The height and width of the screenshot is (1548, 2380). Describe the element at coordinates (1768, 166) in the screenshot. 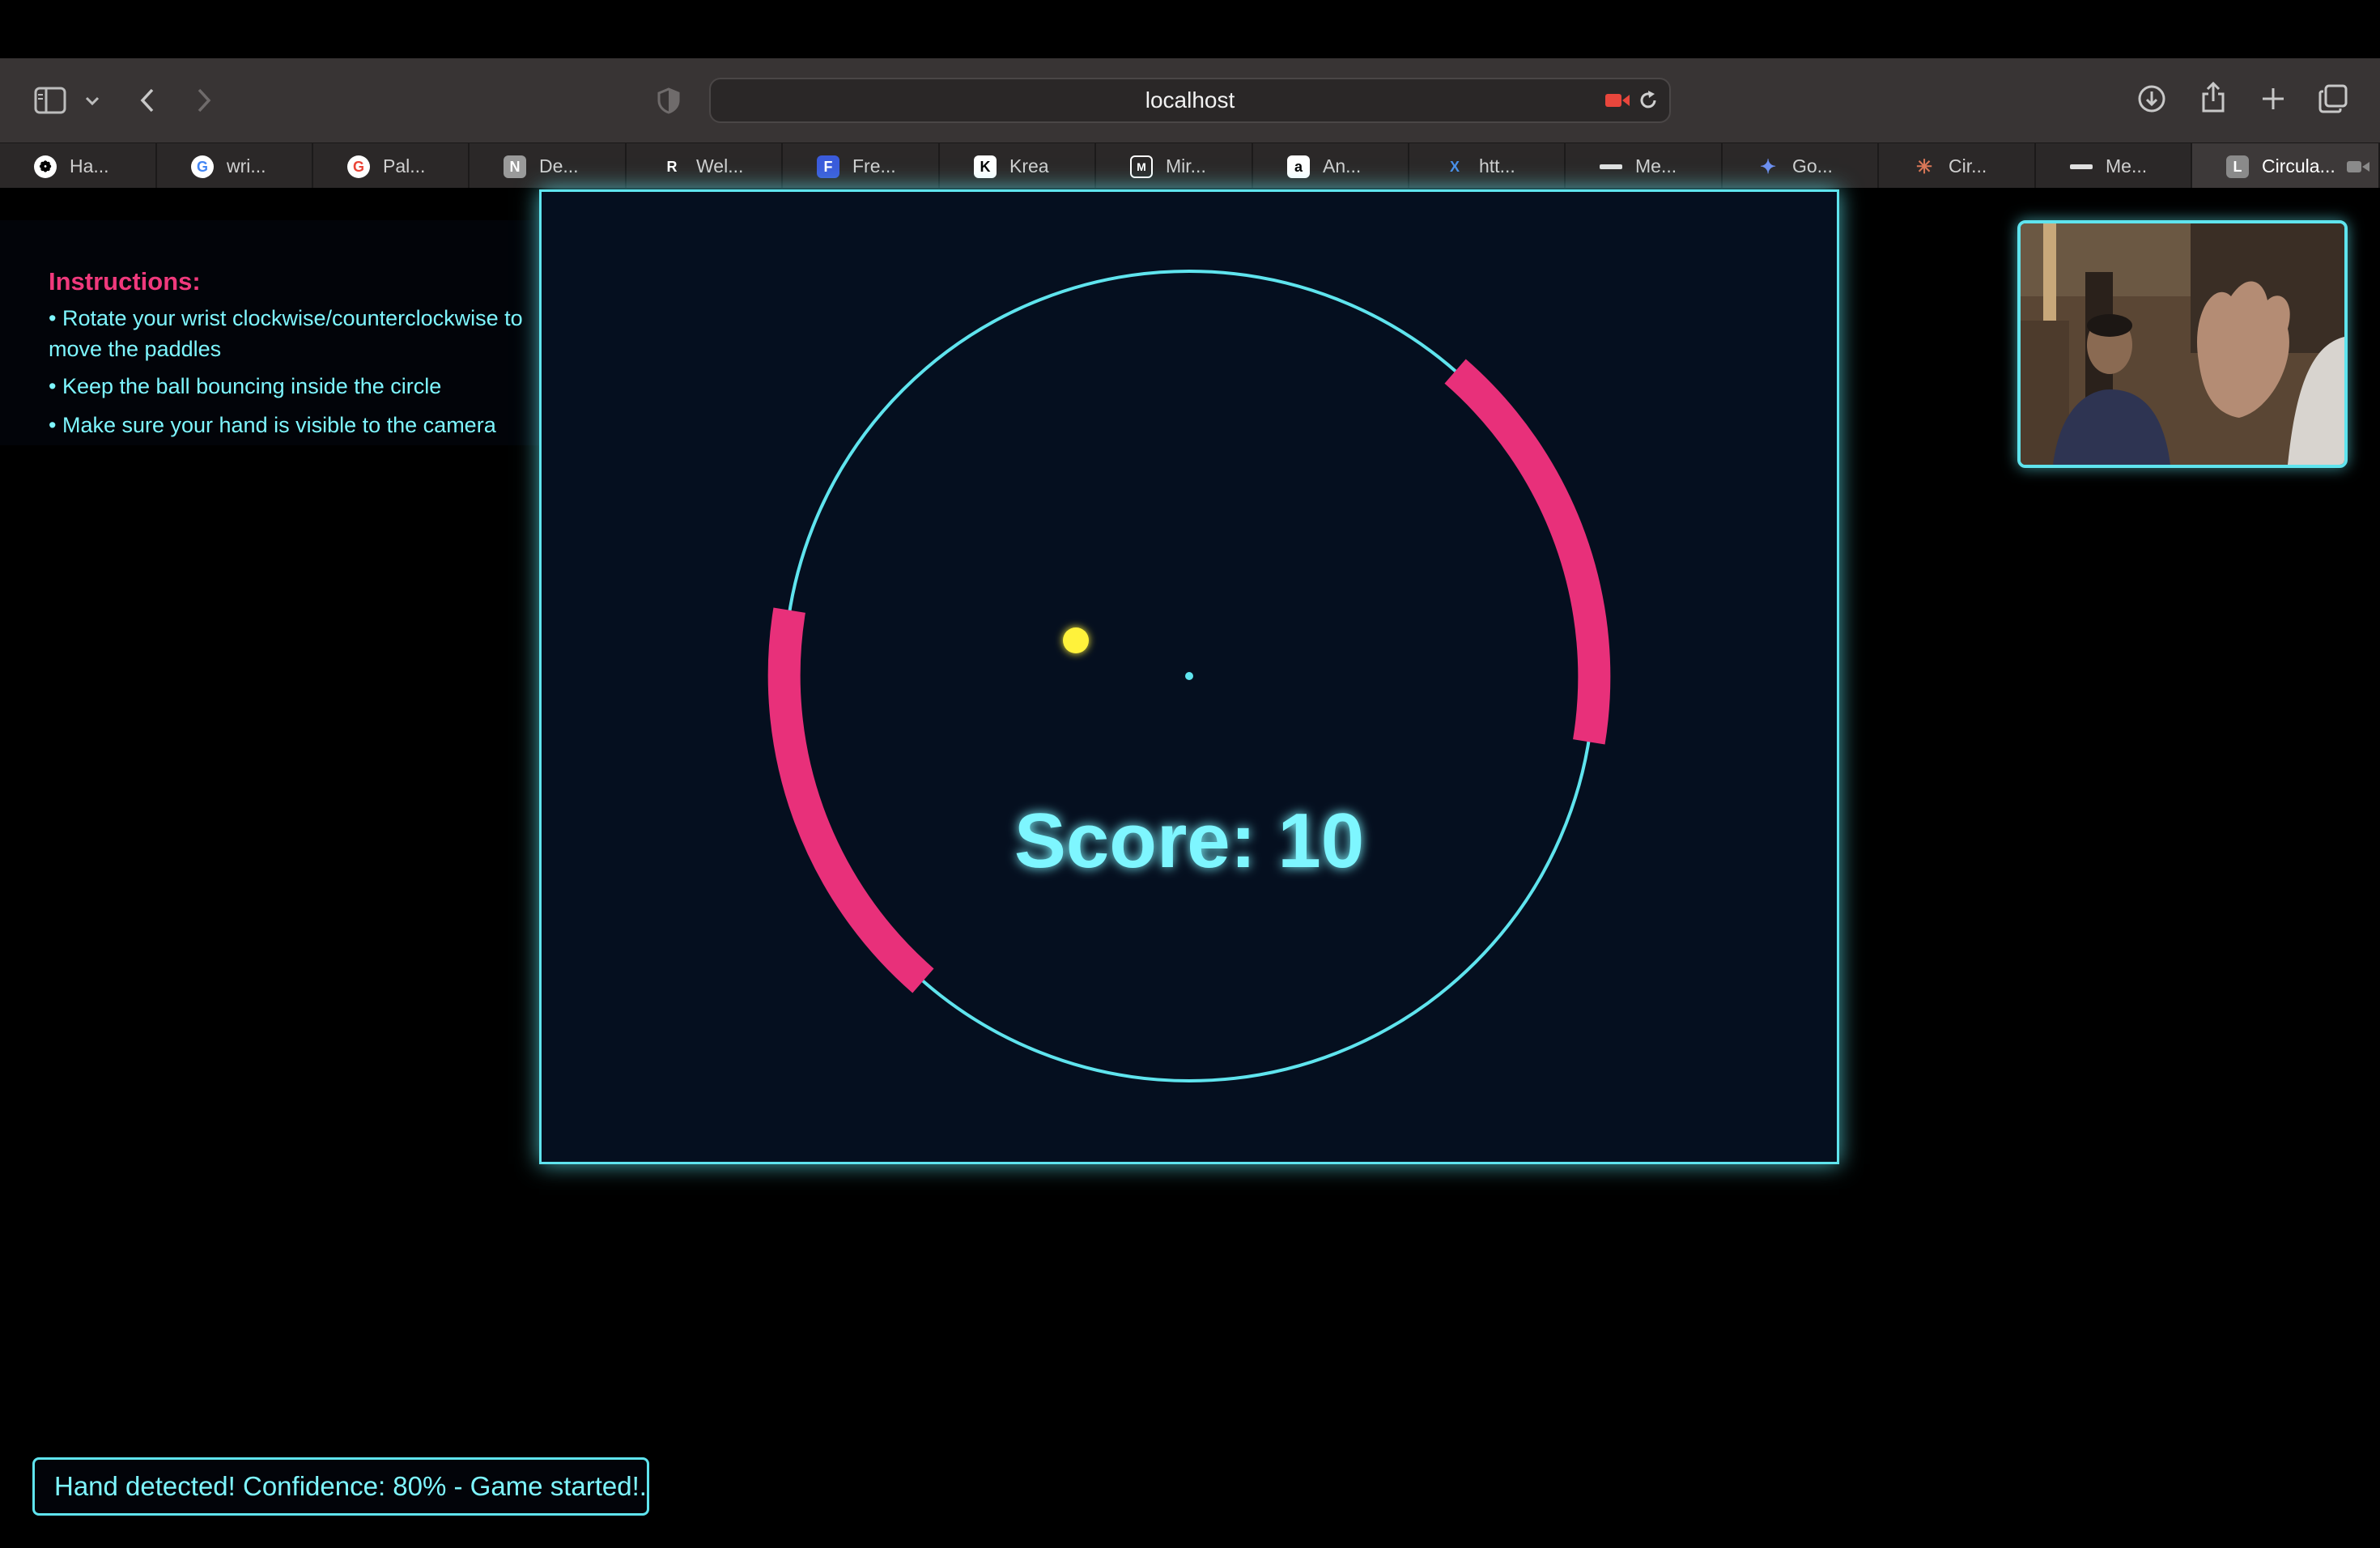

I see `gemini-icon: ✦` at that location.